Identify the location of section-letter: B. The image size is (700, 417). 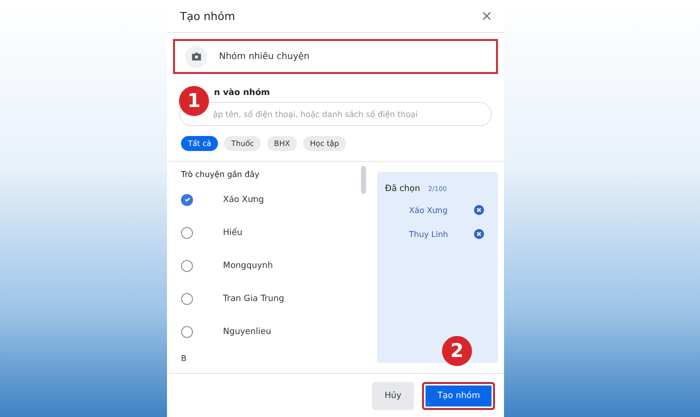
(184, 358).